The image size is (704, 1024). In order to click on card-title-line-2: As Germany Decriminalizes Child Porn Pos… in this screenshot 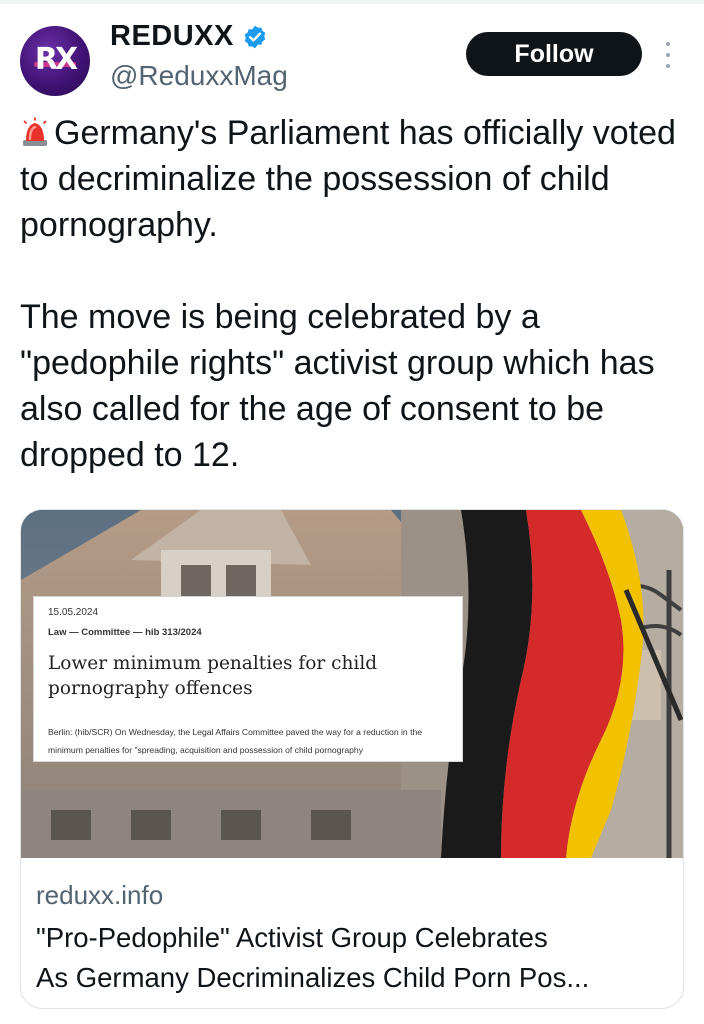, I will do `click(313, 977)`.